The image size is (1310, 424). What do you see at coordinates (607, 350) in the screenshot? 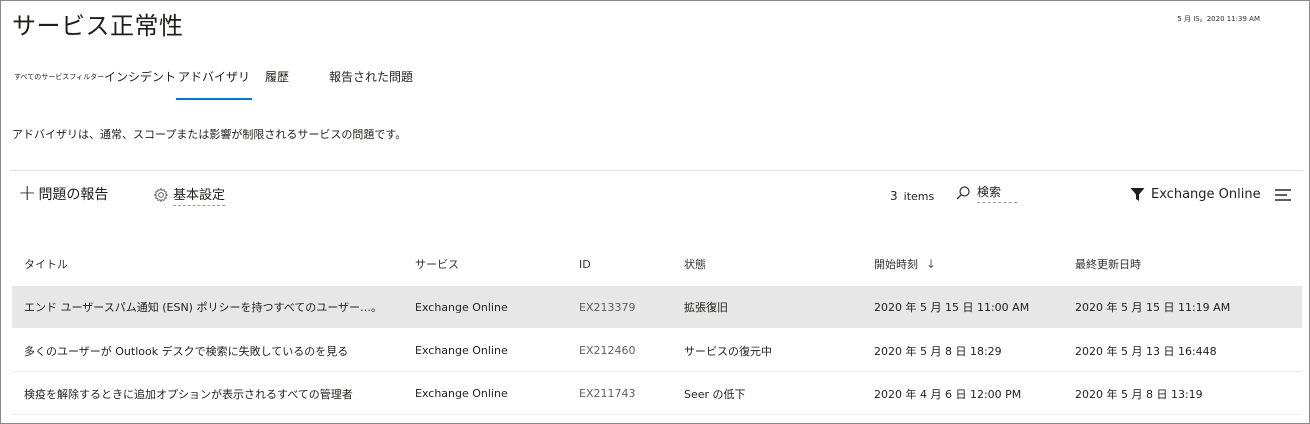
I see `advisory-id: EX212460` at bounding box center [607, 350].